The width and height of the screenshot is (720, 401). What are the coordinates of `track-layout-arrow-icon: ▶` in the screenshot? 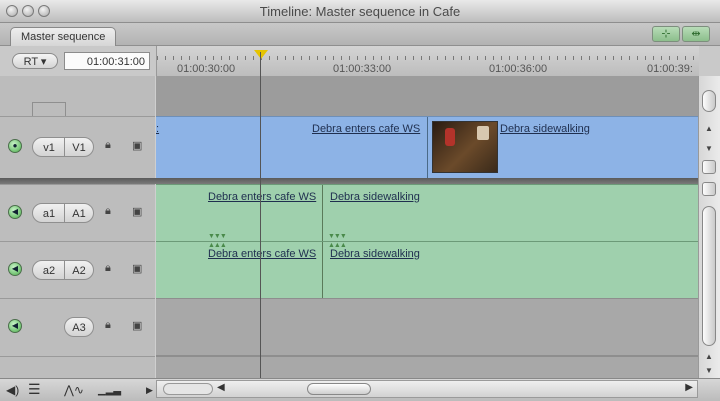 It's located at (149, 390).